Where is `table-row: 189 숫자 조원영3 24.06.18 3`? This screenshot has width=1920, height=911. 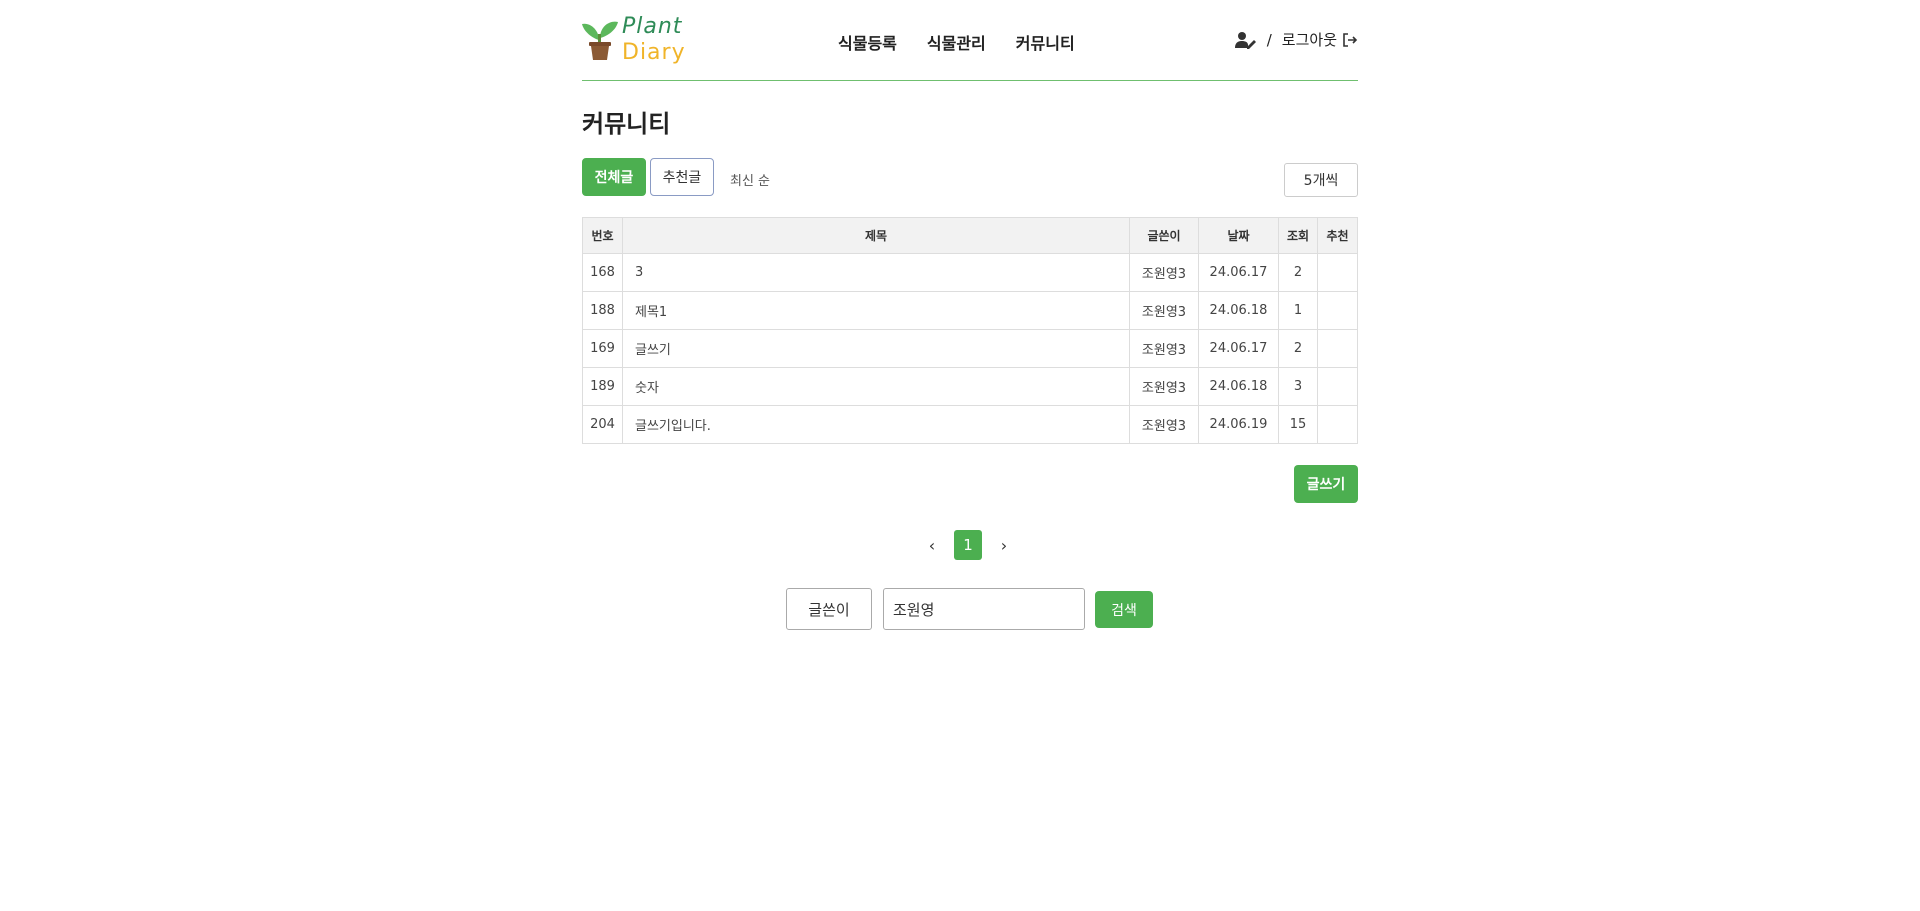
table-row: 189 숫자 조원영3 24.06.18 3 is located at coordinates (970, 386).